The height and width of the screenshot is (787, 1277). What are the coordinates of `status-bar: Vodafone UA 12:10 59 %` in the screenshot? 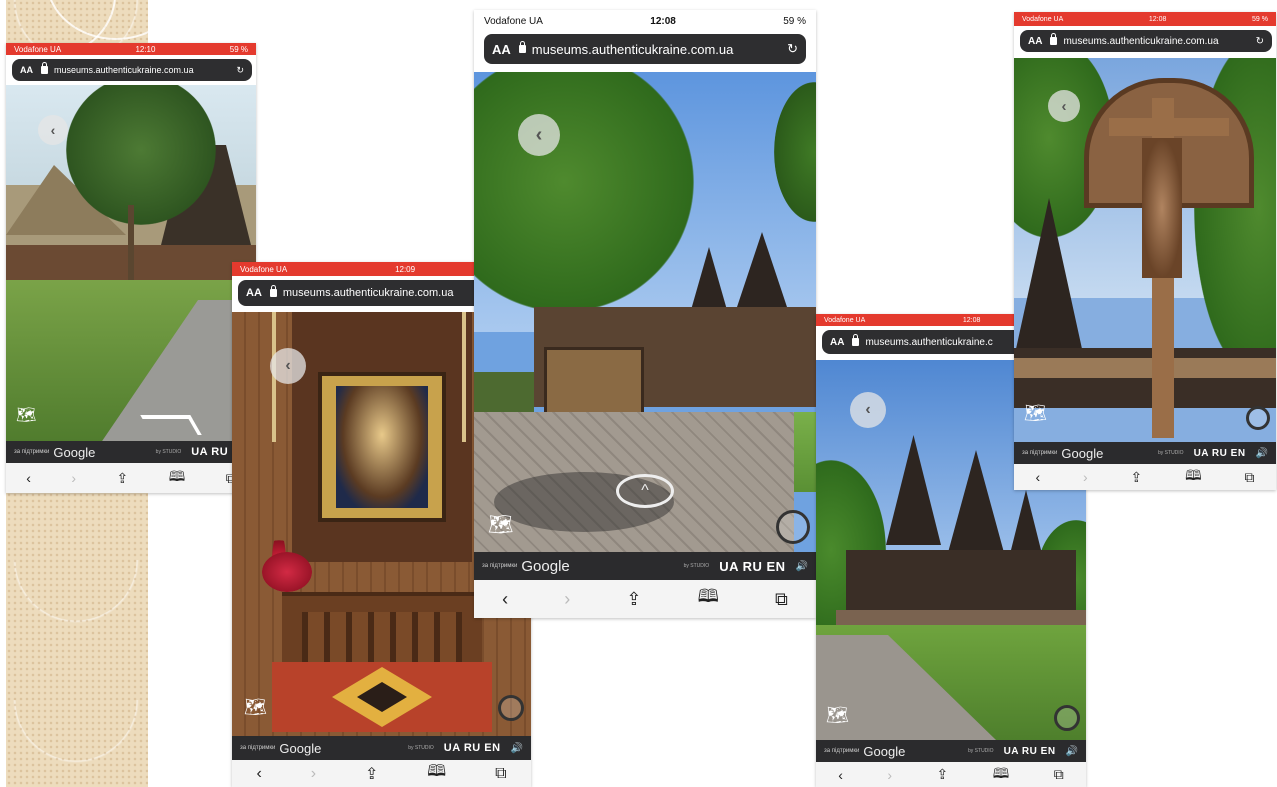 It's located at (131, 49).